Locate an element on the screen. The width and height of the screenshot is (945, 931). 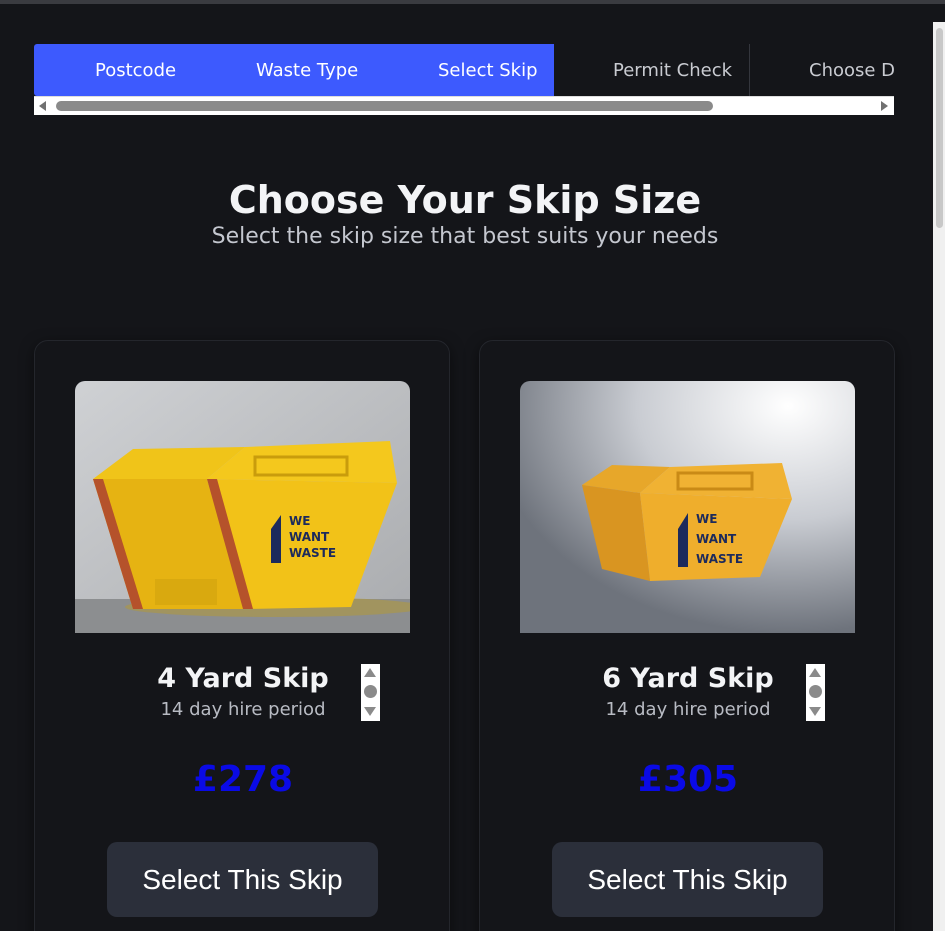
step-divider is located at coordinates (749, 70).